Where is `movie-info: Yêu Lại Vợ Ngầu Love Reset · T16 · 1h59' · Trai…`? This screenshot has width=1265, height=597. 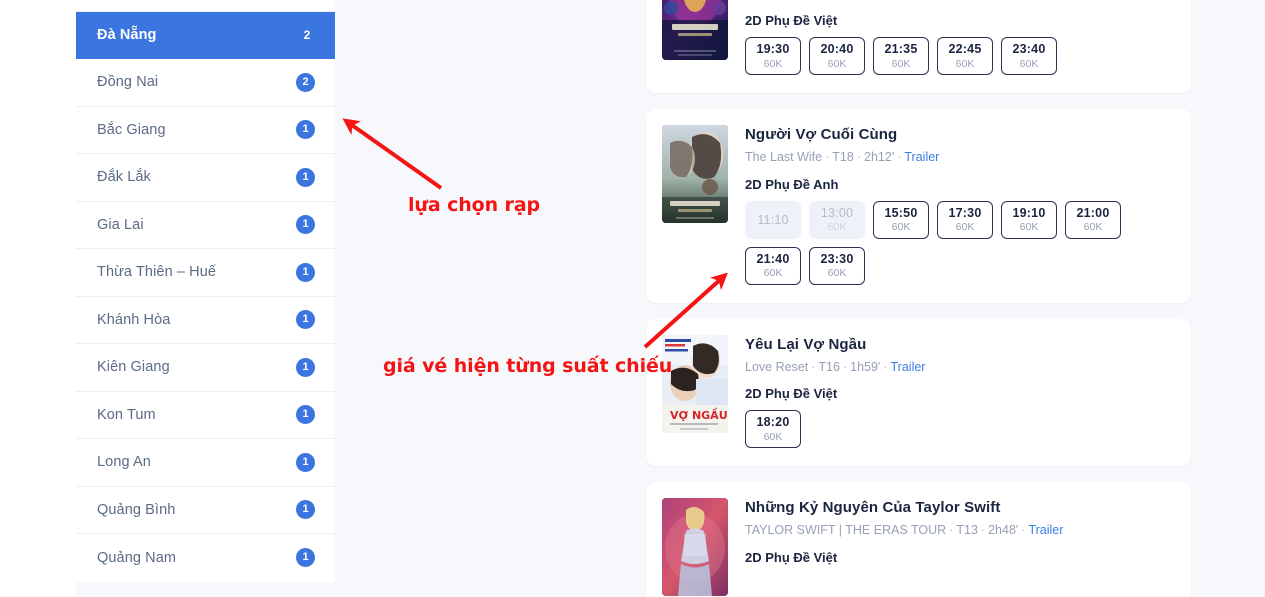 movie-info: Yêu Lại Vợ Ngầu Love Reset · T16 · 1h59' · Trai… is located at coordinates (959, 392).